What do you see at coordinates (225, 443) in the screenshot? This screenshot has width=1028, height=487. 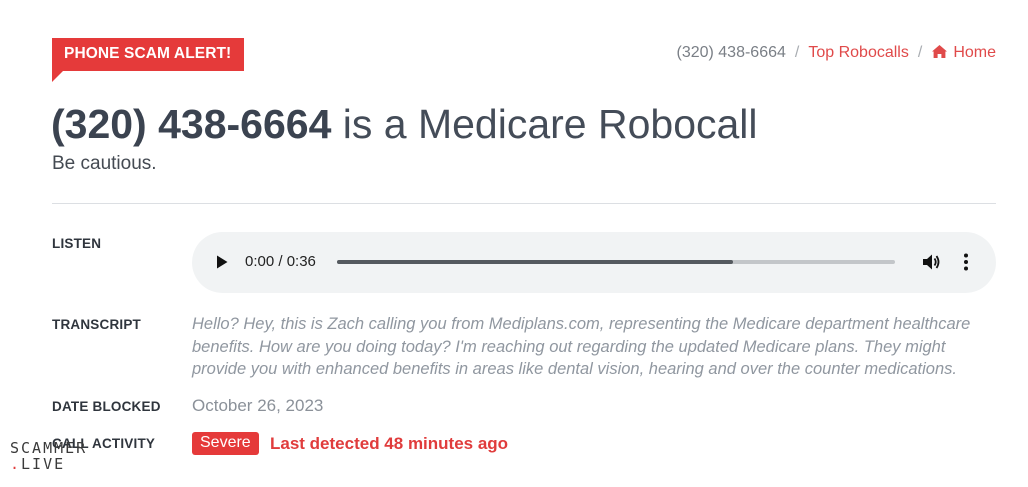 I see `severity-badge: Severe` at bounding box center [225, 443].